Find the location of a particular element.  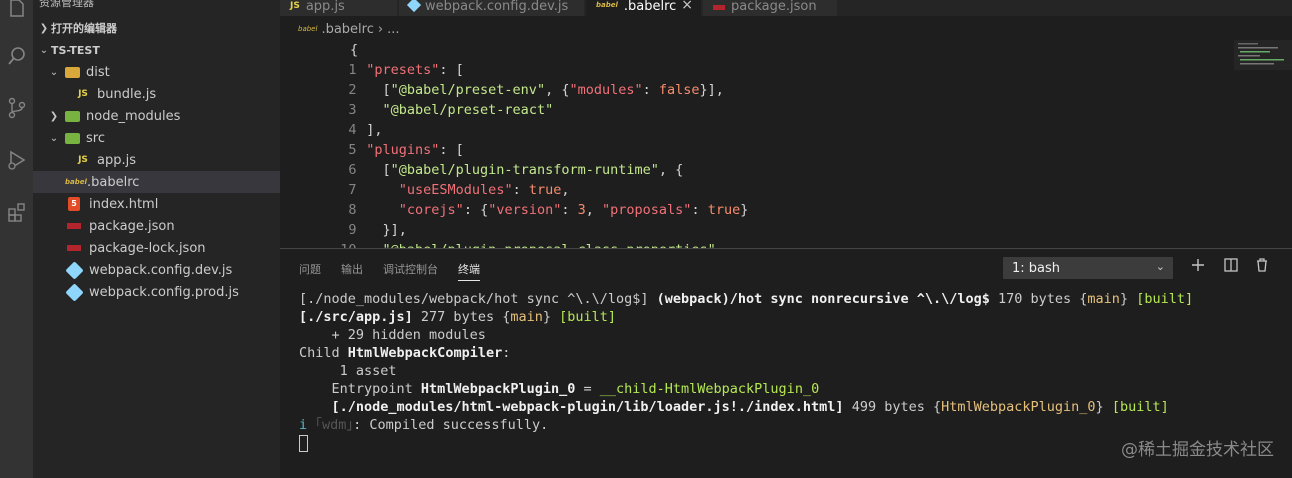

tree-item-bundle-js: JS bundle.js is located at coordinates (156, 94).